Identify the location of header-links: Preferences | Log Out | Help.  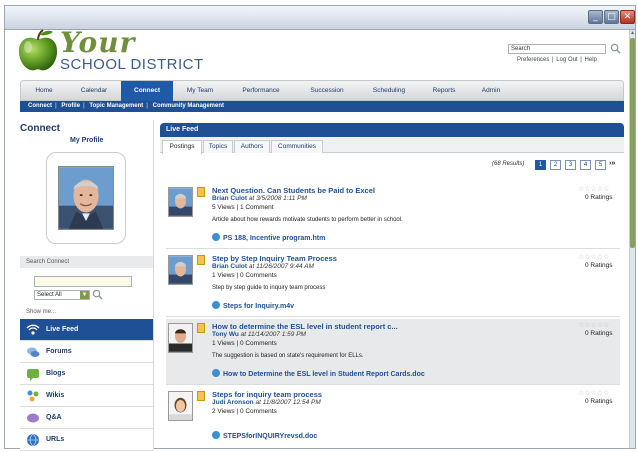
(557, 60).